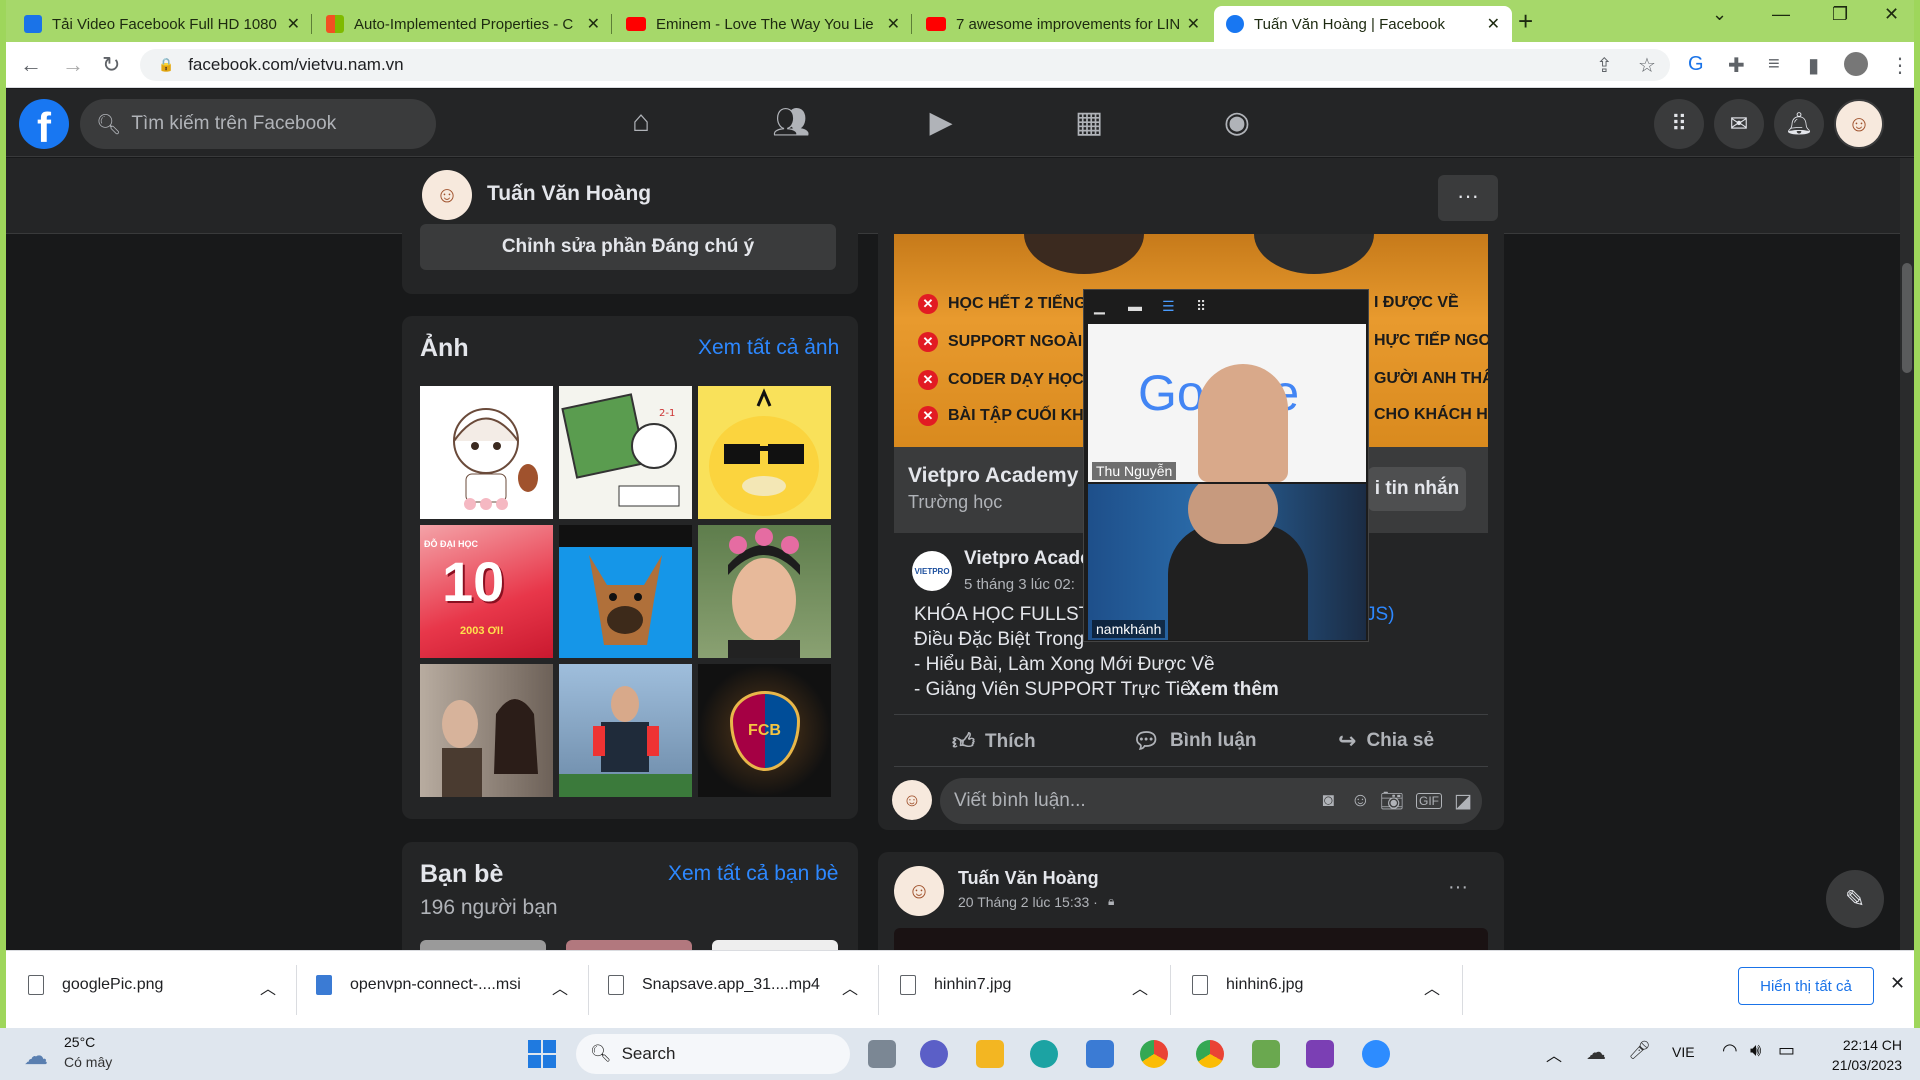 This screenshot has width=1920, height=1080. What do you see at coordinates (763, 24) in the screenshot?
I see `tab-3: Eminem - Love The Way You Lie ✕` at bounding box center [763, 24].